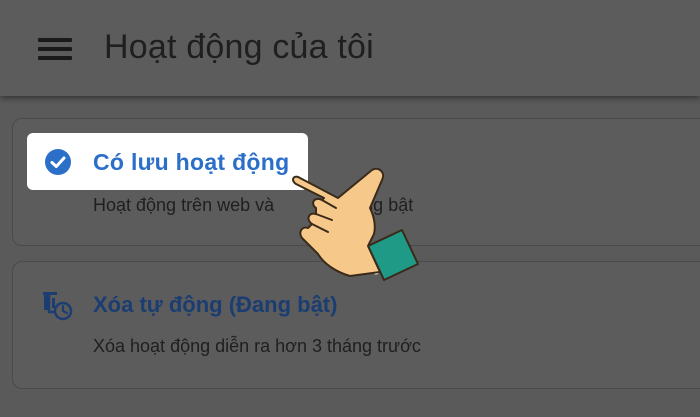  What do you see at coordinates (355, 224) in the screenshot?
I see `pointing-hand-icon` at bounding box center [355, 224].